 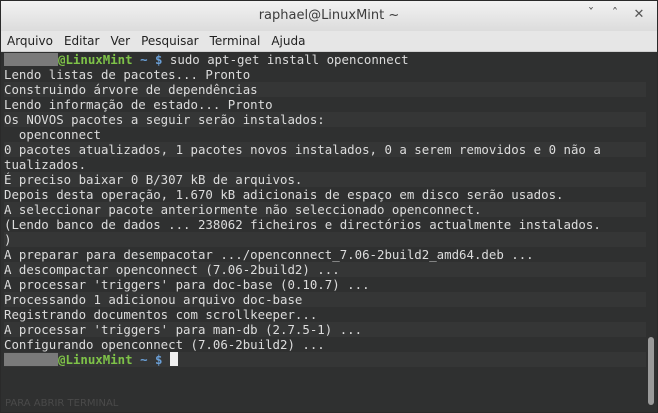 I want to click on window-controls: ˇ ˆ ✕, so click(x=615, y=15).